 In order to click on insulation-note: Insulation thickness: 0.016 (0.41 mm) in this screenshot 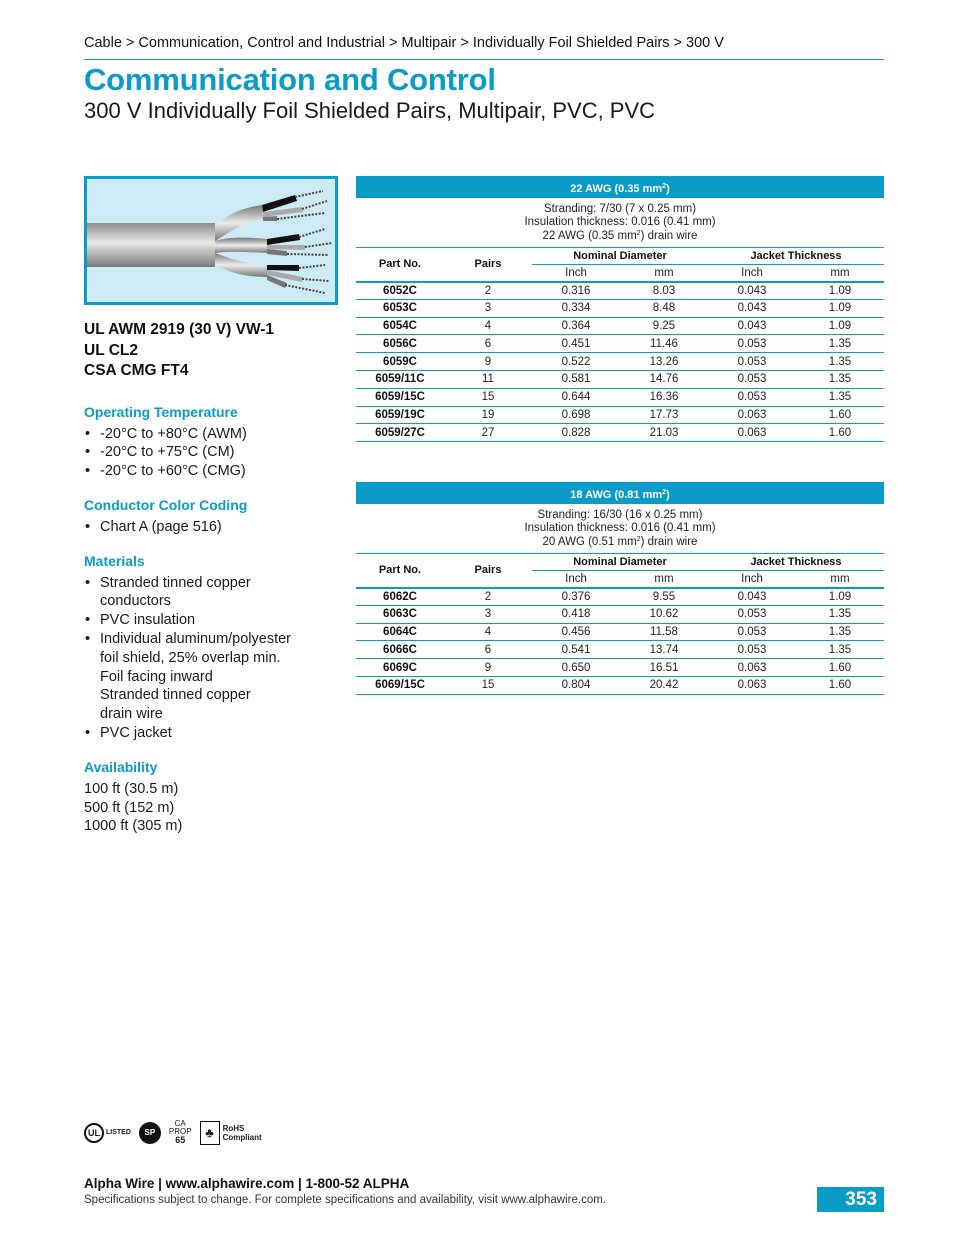, I will do `click(620, 527)`.